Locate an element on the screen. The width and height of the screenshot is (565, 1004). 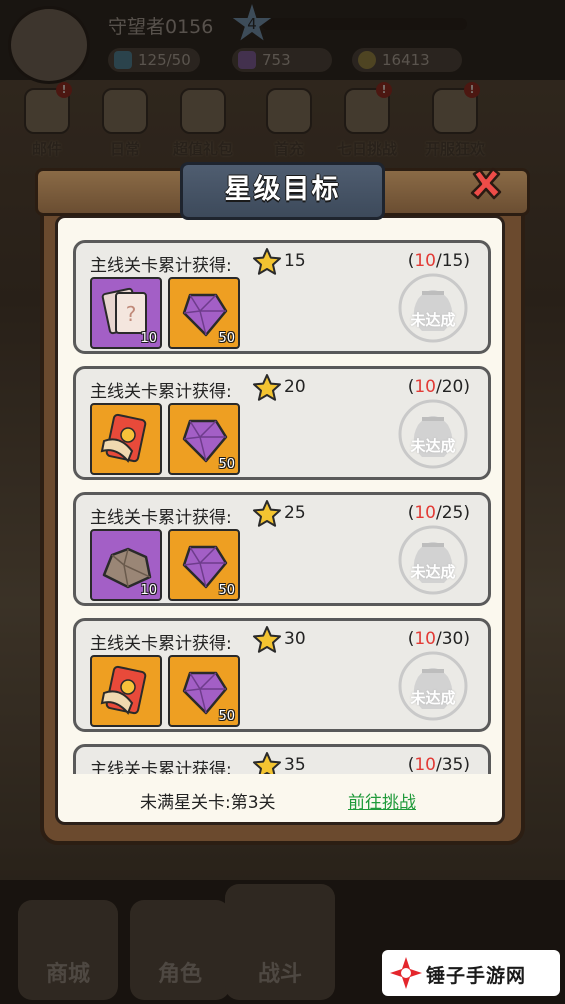
goal-required-stars: 15 is located at coordinates (295, 261).